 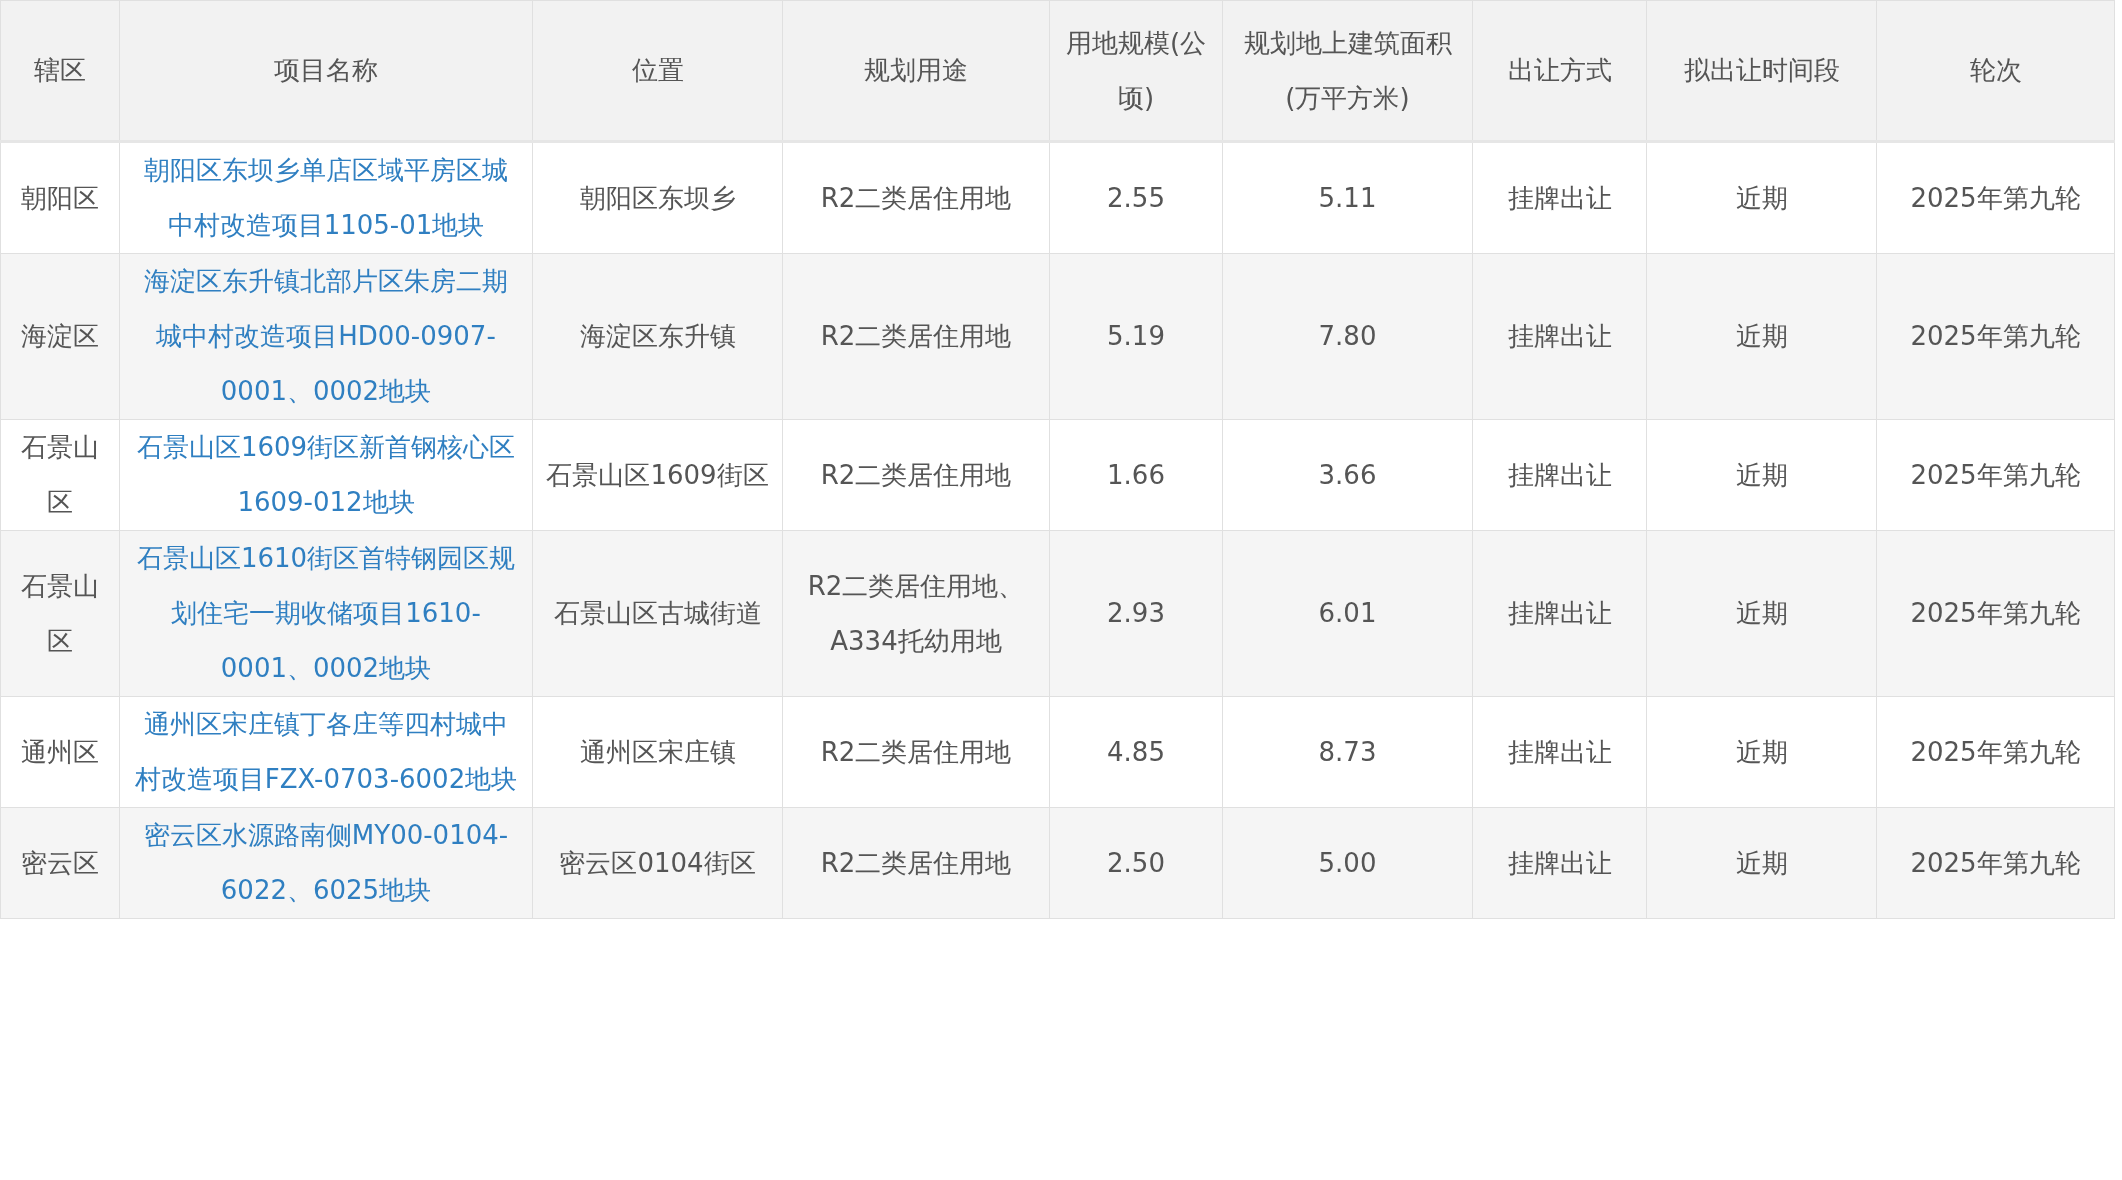 I want to click on table-cell: 2.50, so click(x=1136, y=863).